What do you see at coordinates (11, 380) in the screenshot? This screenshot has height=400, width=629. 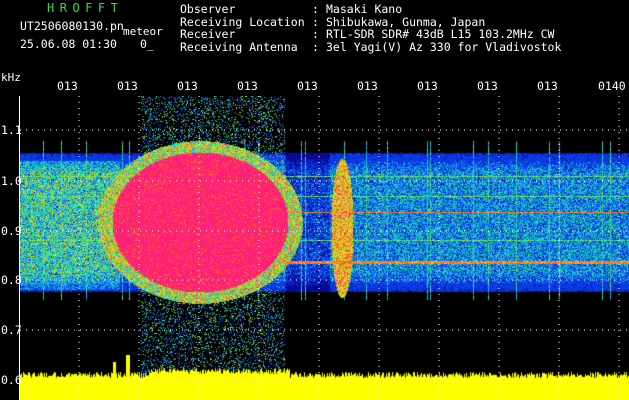 I see `y-tick-label: 0.6` at bounding box center [11, 380].